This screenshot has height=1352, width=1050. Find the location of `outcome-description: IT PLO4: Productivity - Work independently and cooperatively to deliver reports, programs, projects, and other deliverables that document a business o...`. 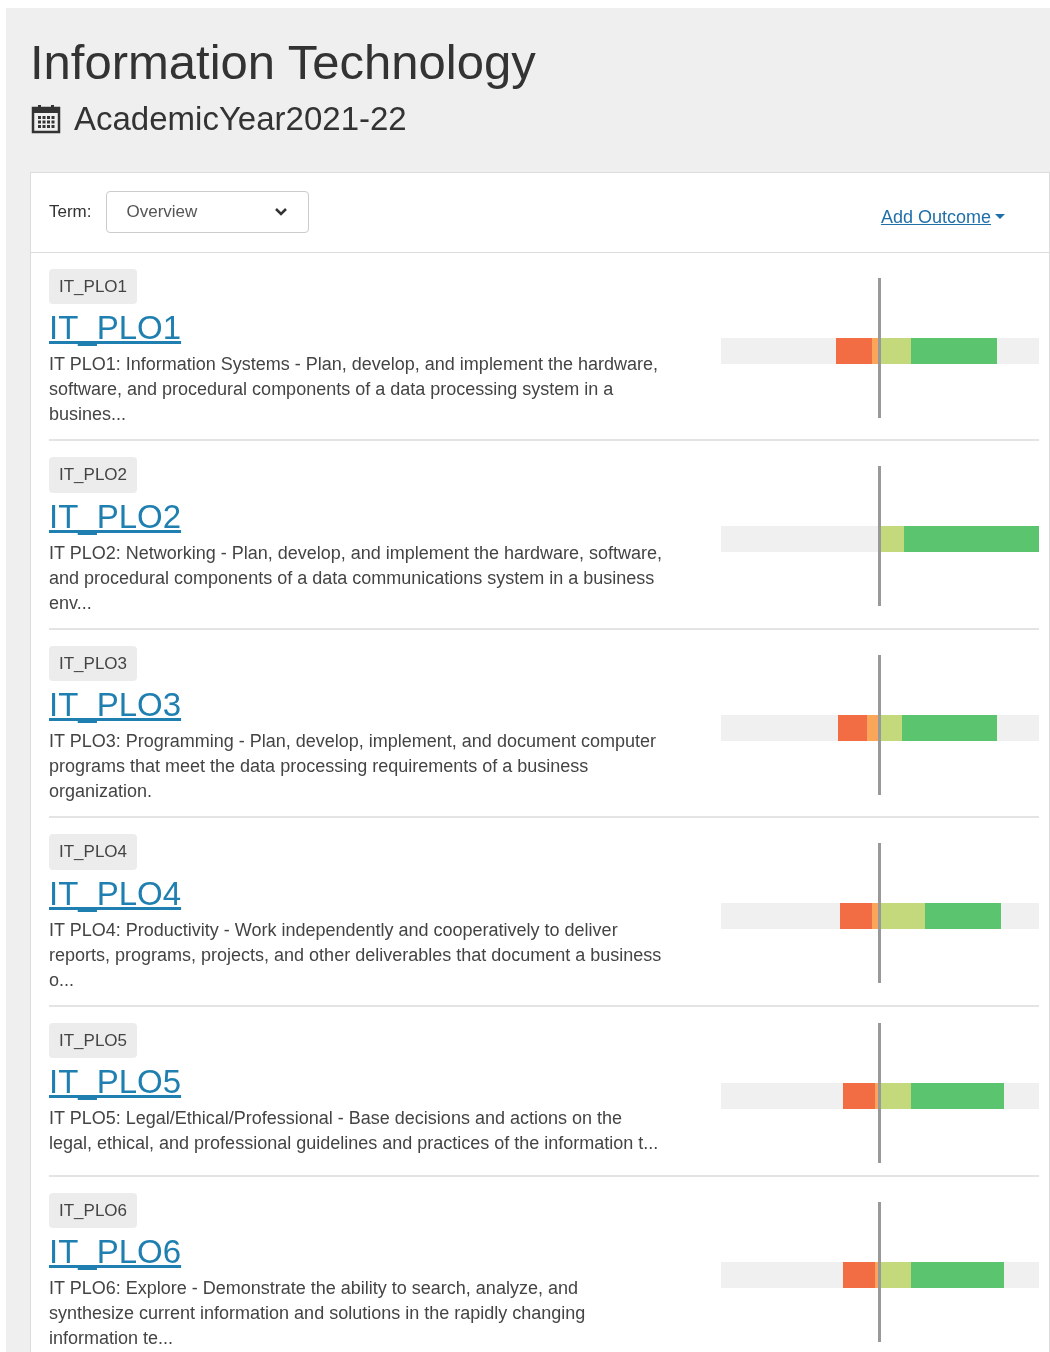

outcome-description: IT PLO4: Productivity - Work independently and cooperatively to deliver reports, programs, projects, and other deliverables that document a business o... is located at coordinates (356, 955).